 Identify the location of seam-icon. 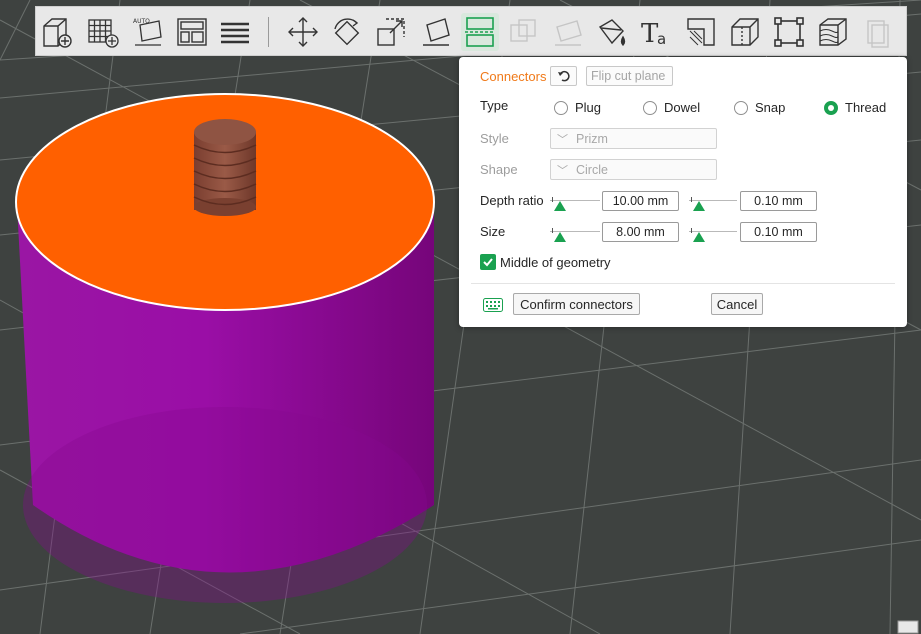
(568, 32).